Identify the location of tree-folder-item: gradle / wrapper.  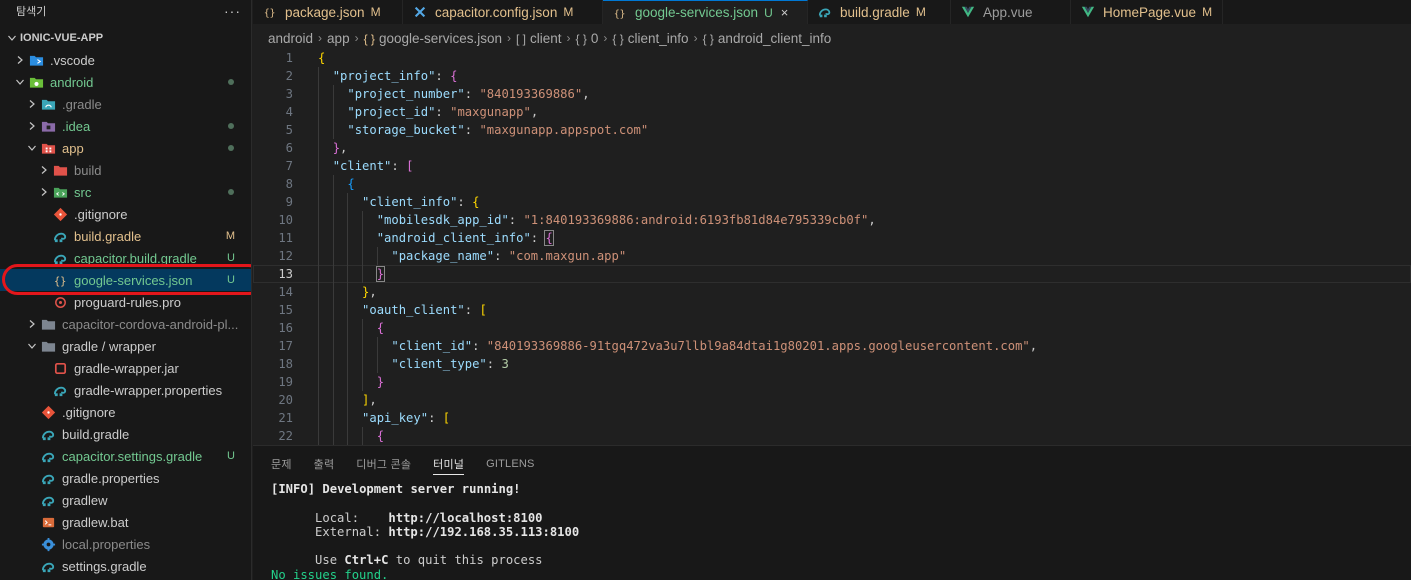
(125, 346).